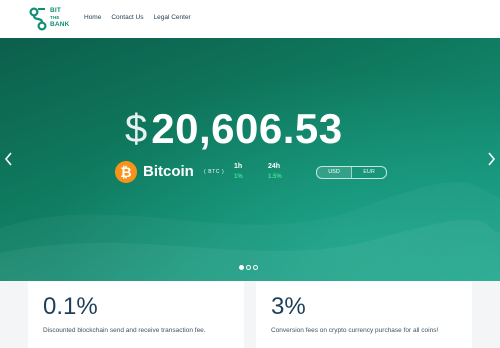 The width and height of the screenshot is (500, 348). I want to click on change-1h-value: 1%, so click(238, 177).